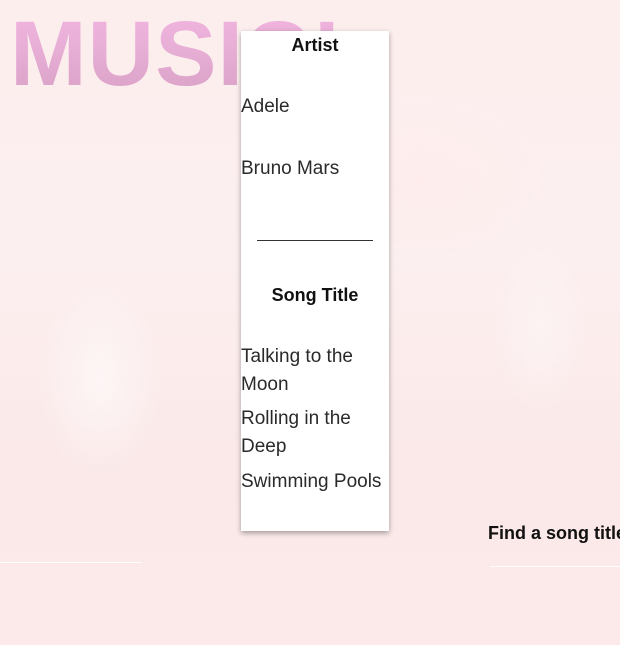  I want to click on find-song-title-label: Find a song title, so click(554, 533).